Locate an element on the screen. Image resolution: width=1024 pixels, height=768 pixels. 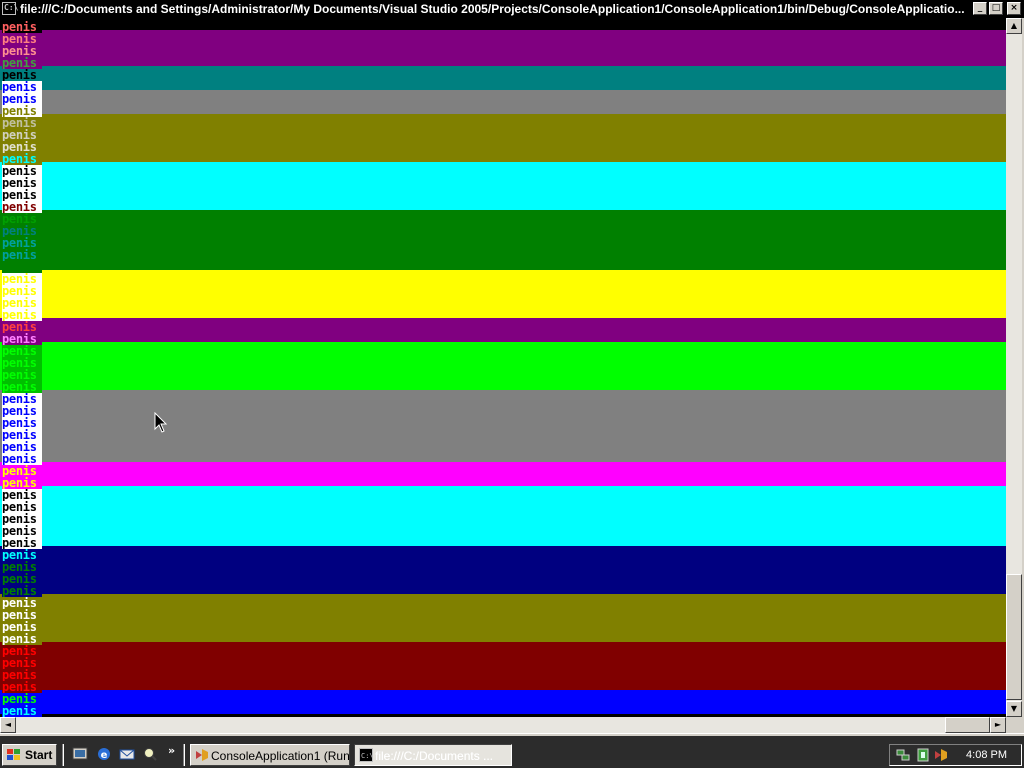
internet-explorer-icon: e is located at coordinates (104, 754).